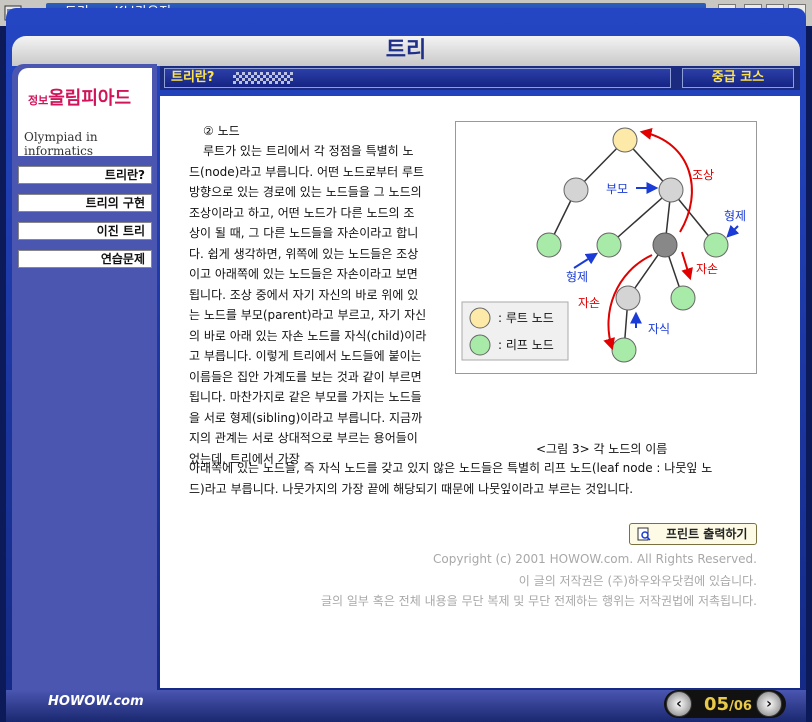 This screenshot has width=812, height=722. What do you see at coordinates (61, 144) in the screenshot?
I see `logo-english: Olympiad in informatics` at bounding box center [61, 144].